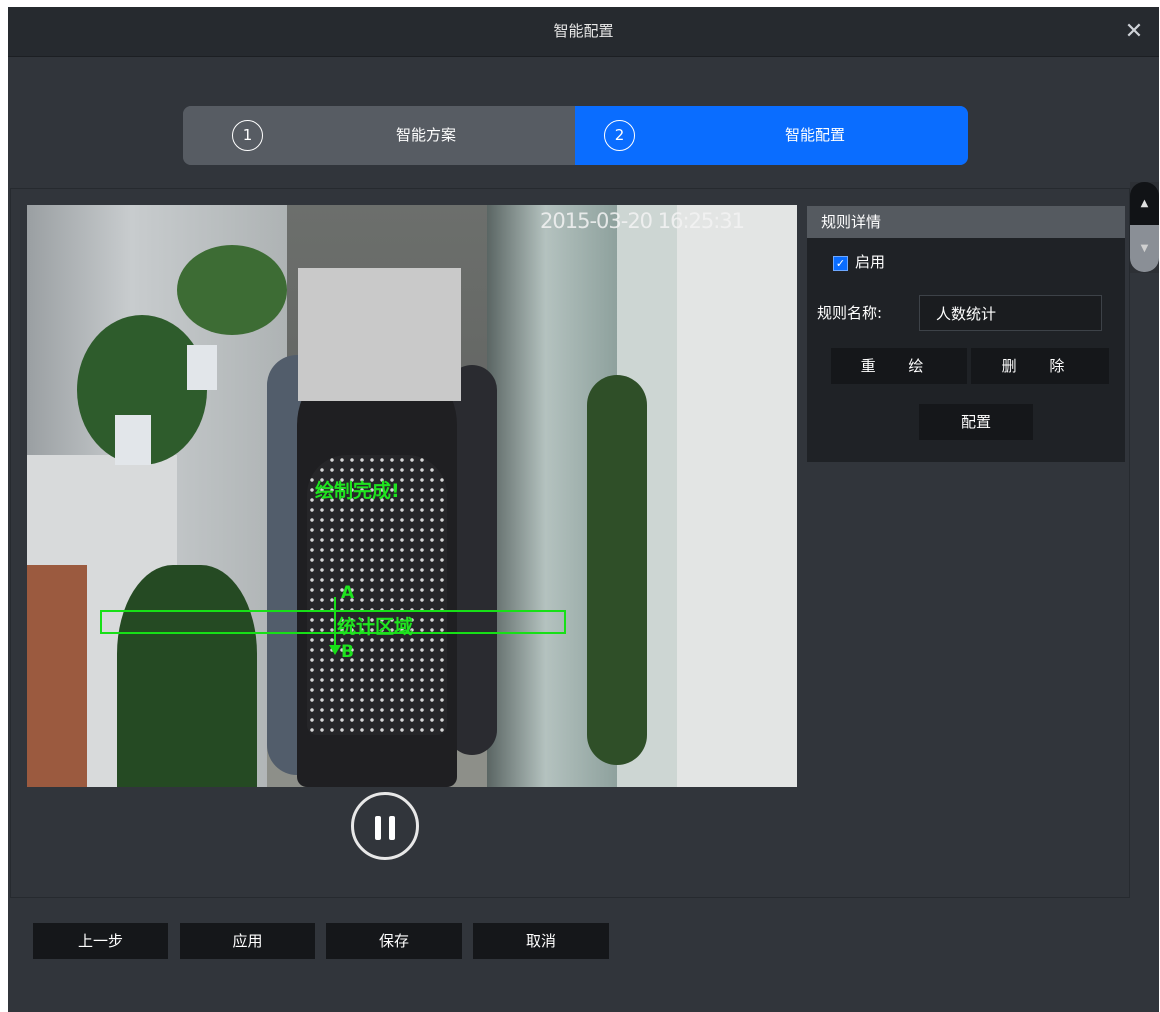 This screenshot has width=1160, height=1012. I want to click on dialog-title: 智能配置, so click(583, 31).